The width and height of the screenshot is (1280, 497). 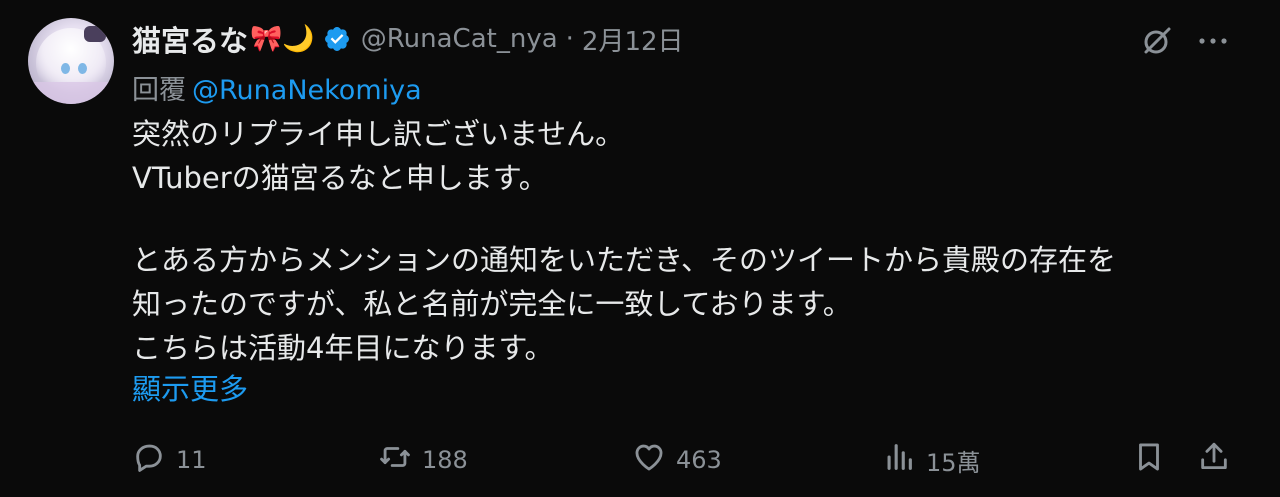 What do you see at coordinates (282, 39) in the screenshot?
I see `author-emojis: 🎀🌙` at bounding box center [282, 39].